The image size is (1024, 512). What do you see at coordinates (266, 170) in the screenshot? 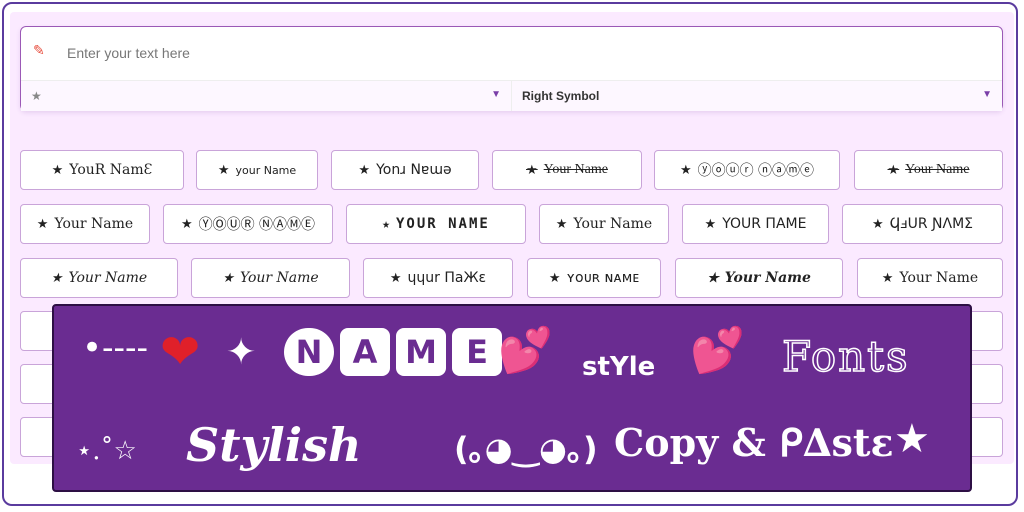
I see `style-text: your Name` at bounding box center [266, 170].